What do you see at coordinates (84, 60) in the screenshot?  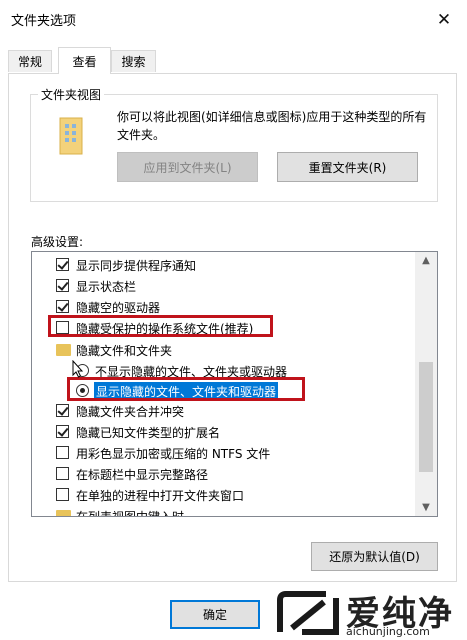 I see `tab-view: 查看` at bounding box center [84, 60].